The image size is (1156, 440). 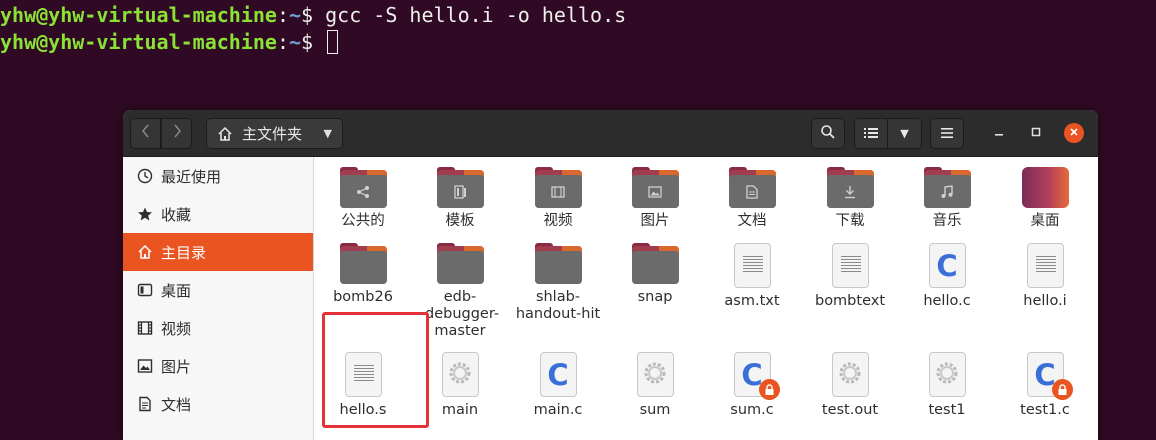 I want to click on file-item-test1-c: C test1.c, so click(x=1045, y=385).